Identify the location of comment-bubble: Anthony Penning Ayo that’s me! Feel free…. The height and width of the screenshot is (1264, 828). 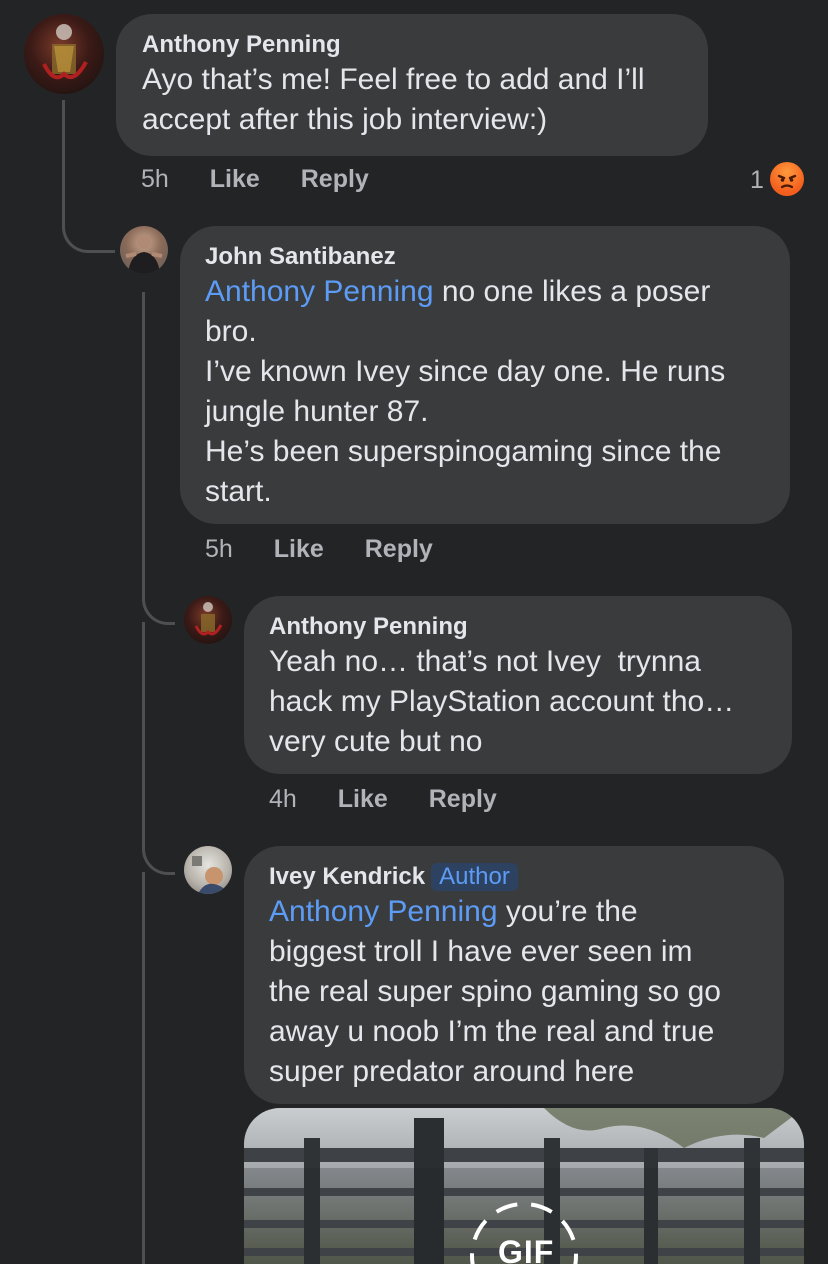
(412, 85).